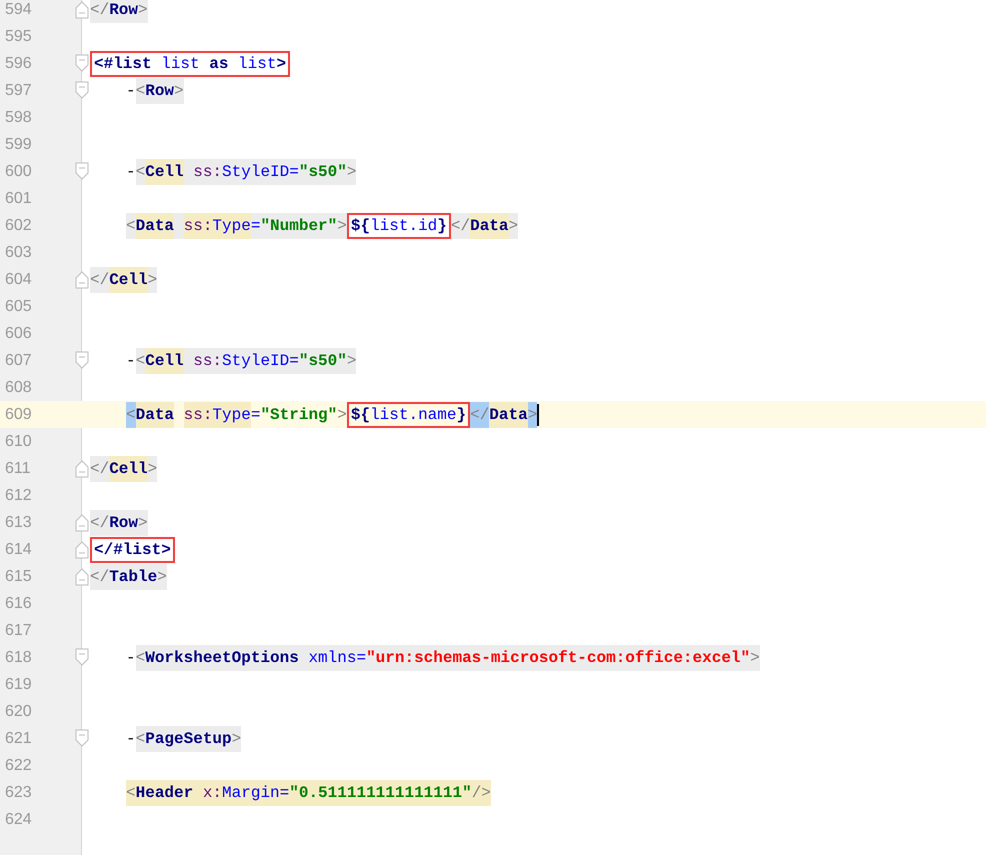 This screenshot has width=986, height=855. What do you see at coordinates (408, 415) in the screenshot?
I see `annotation-box: ${list.name}` at bounding box center [408, 415].